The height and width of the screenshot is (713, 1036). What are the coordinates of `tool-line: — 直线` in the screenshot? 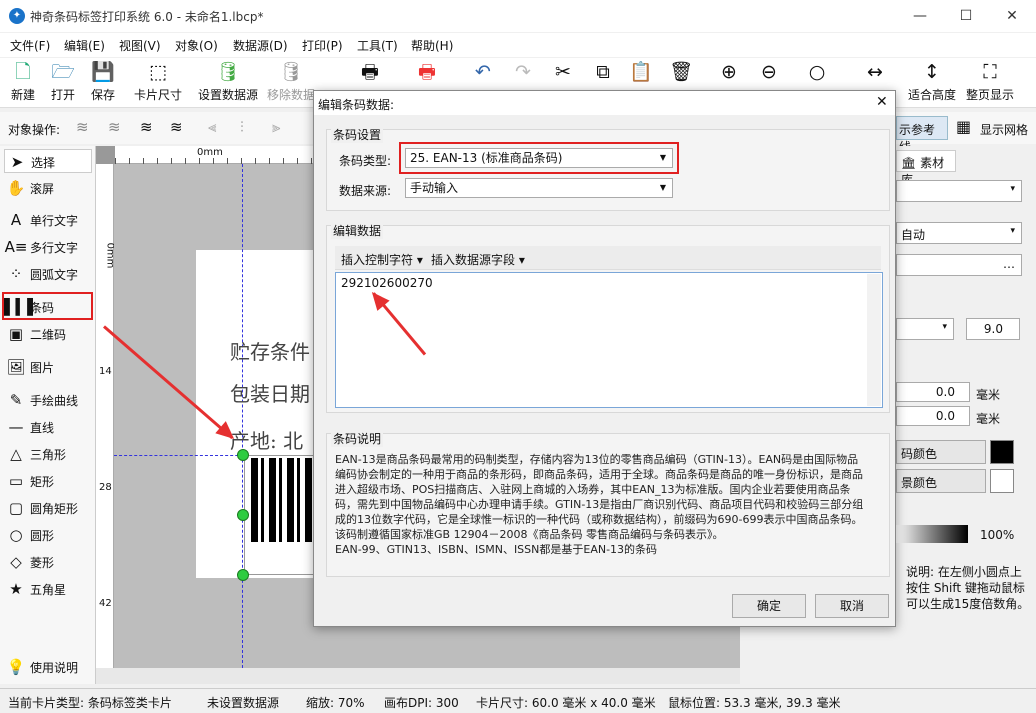 It's located at (48, 427).